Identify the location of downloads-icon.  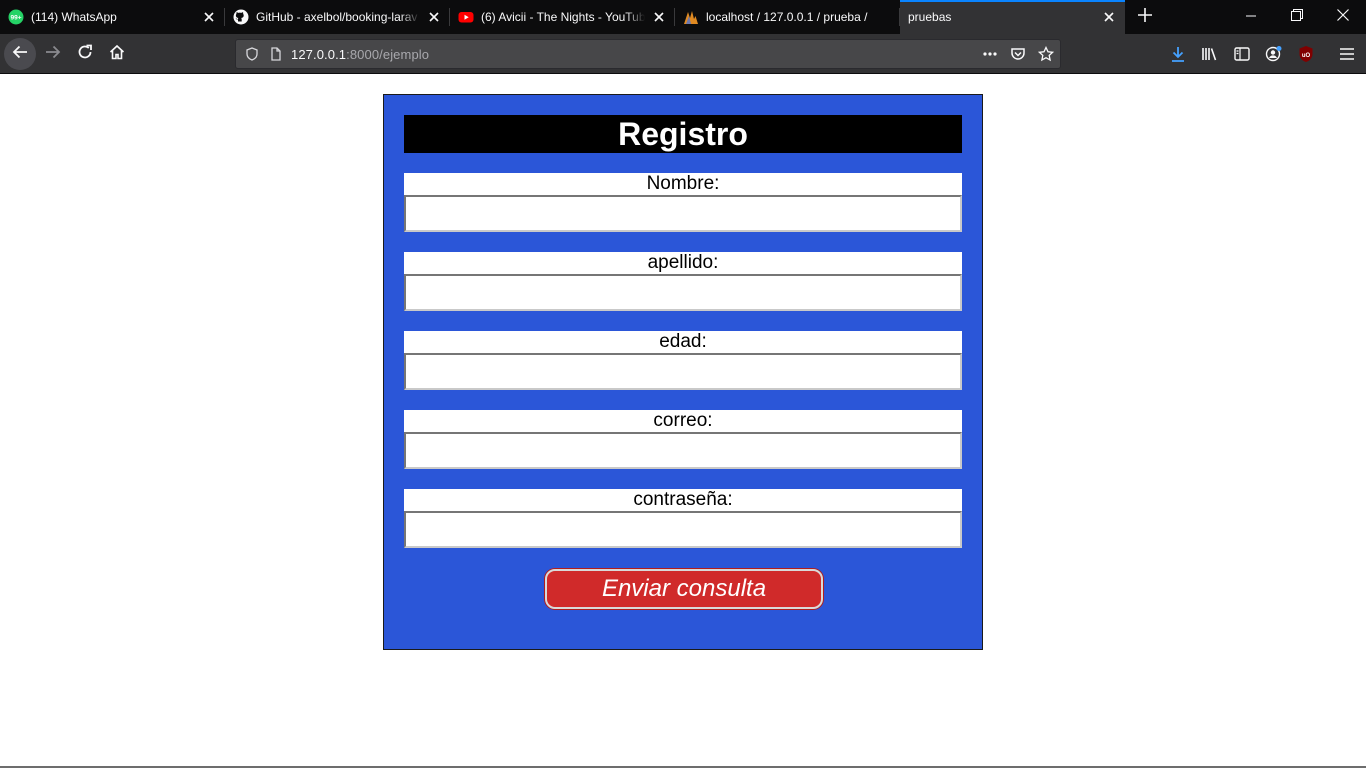
(1178, 54).